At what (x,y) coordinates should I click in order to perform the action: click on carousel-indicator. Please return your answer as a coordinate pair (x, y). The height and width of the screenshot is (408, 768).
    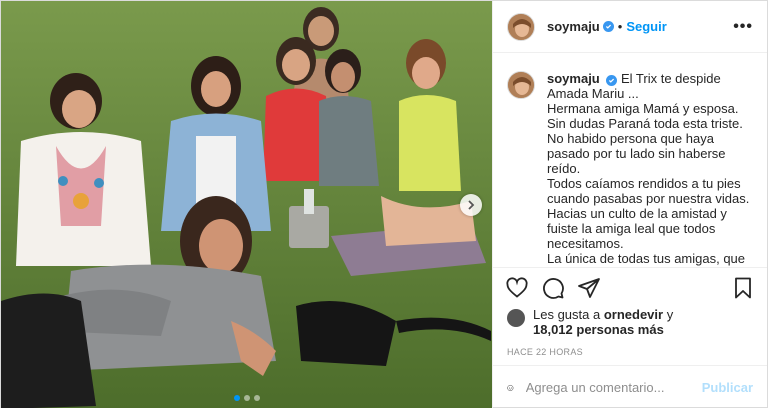
    Looking at the image, I should click on (246, 398).